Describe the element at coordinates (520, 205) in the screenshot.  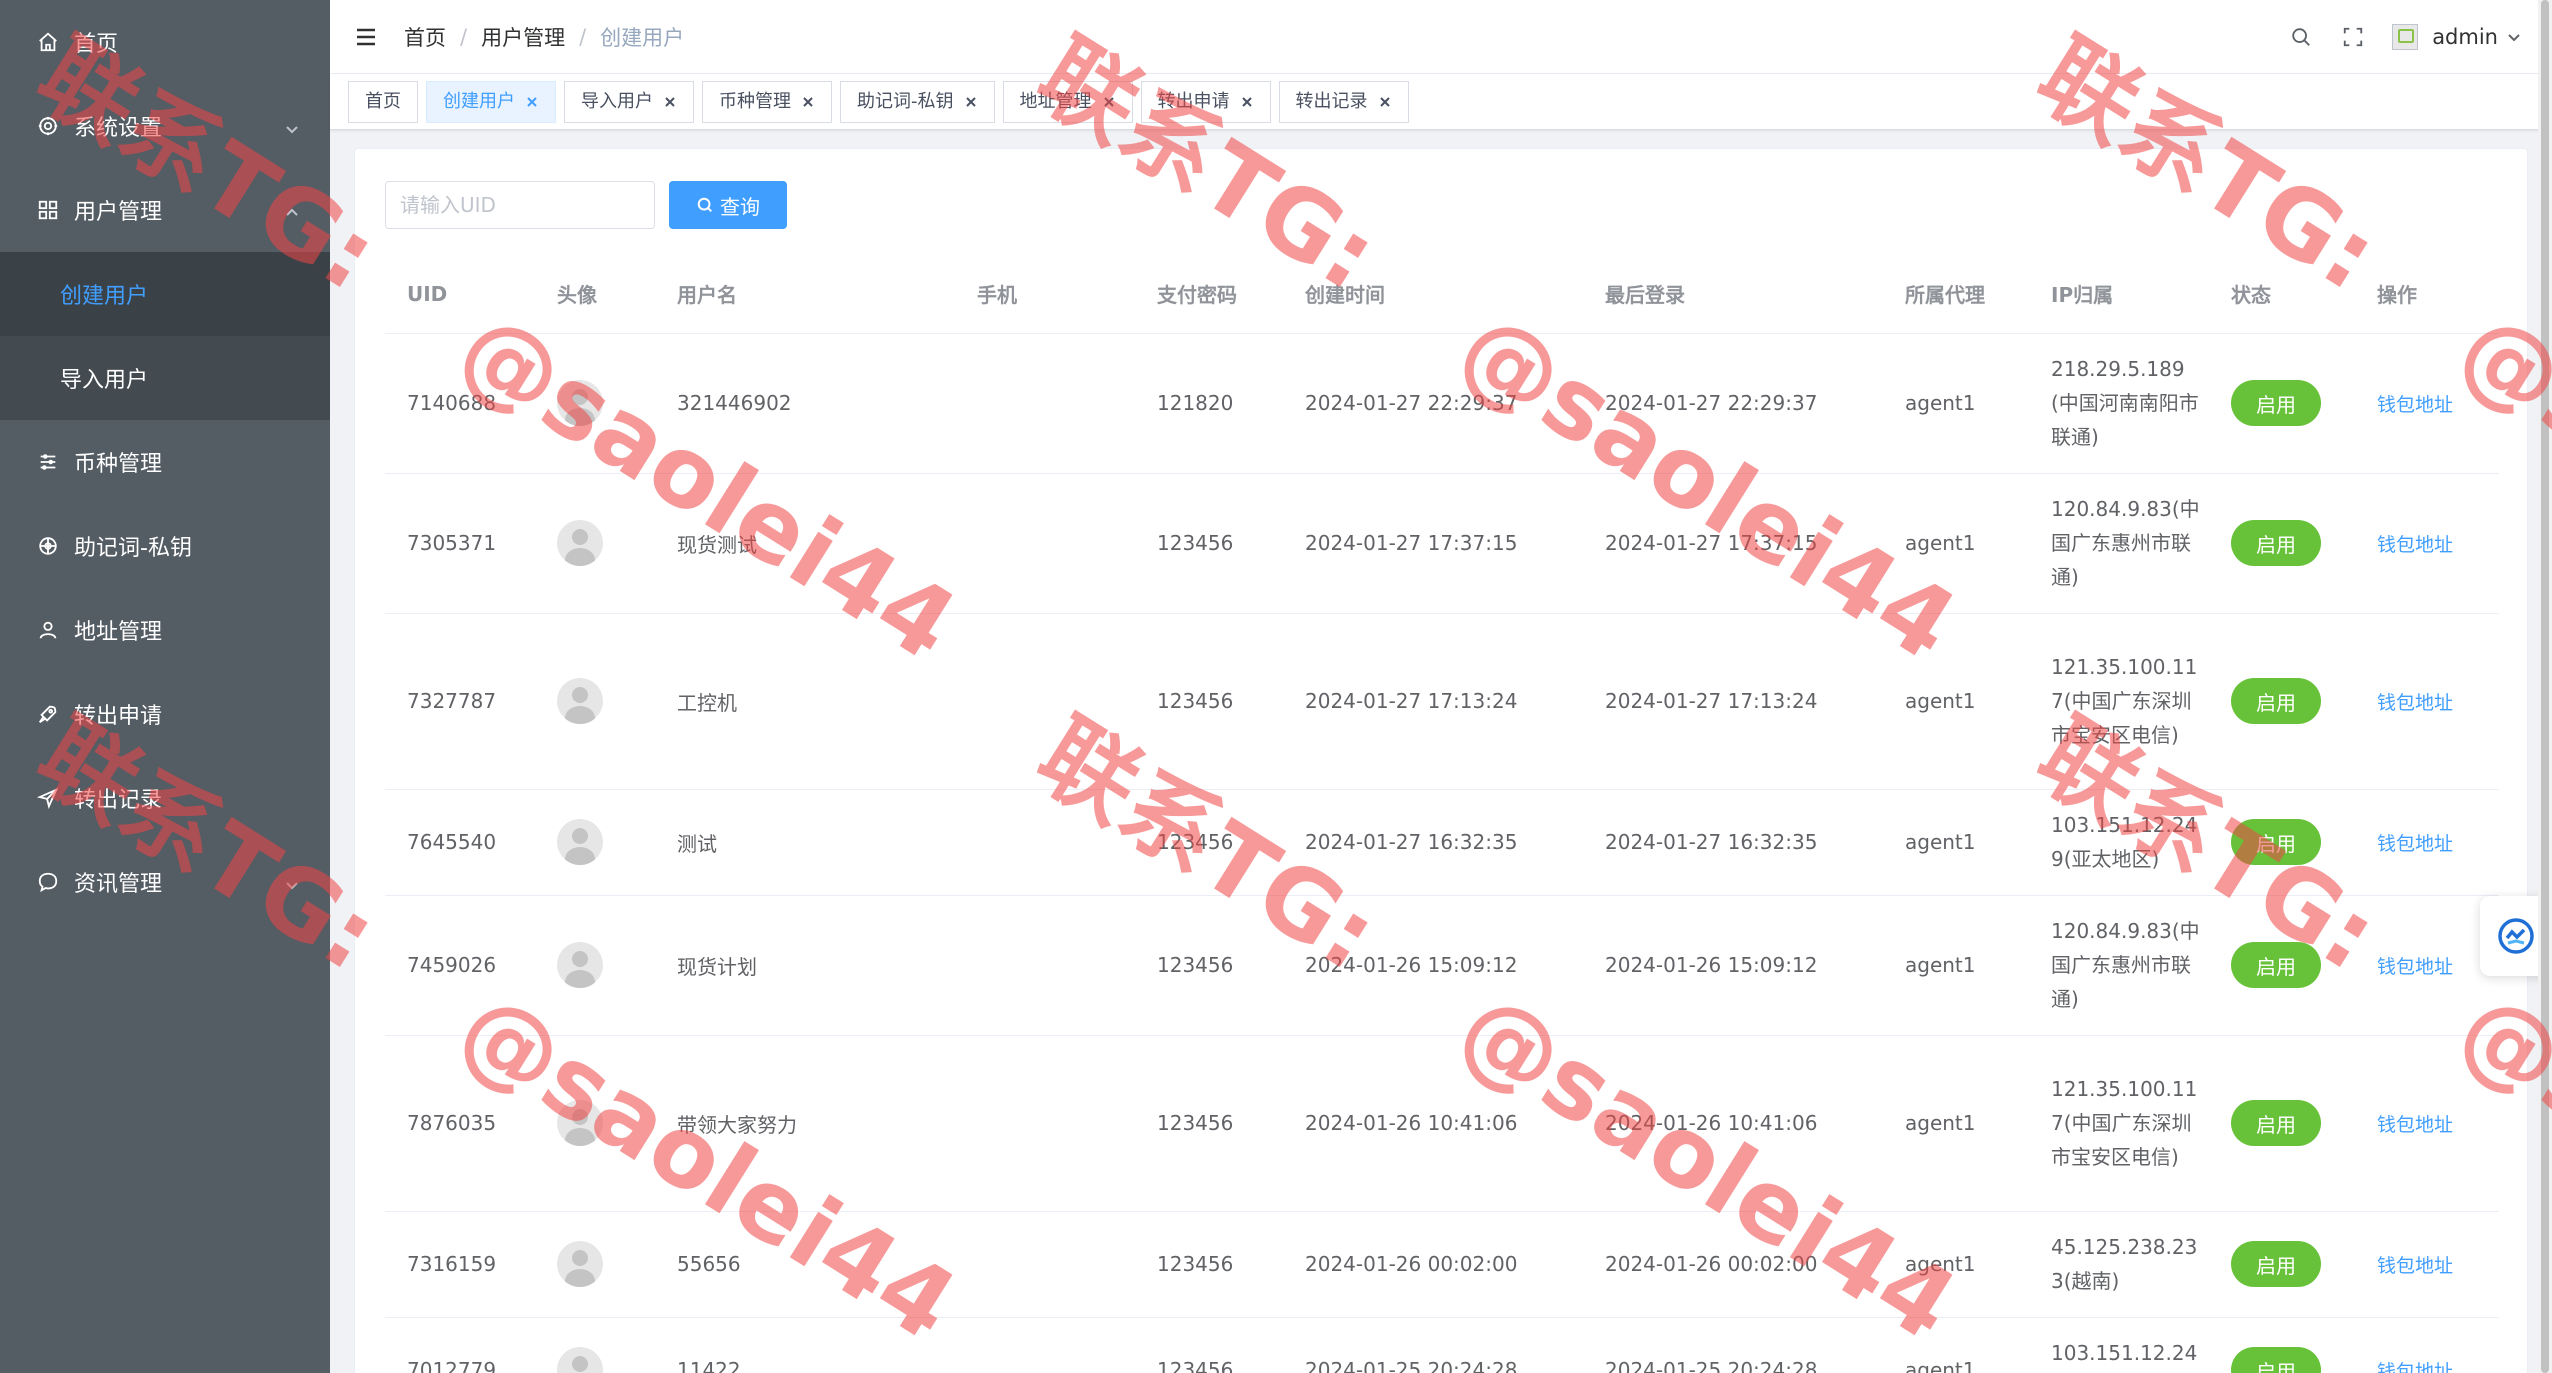
I see `uid-search-input` at that location.